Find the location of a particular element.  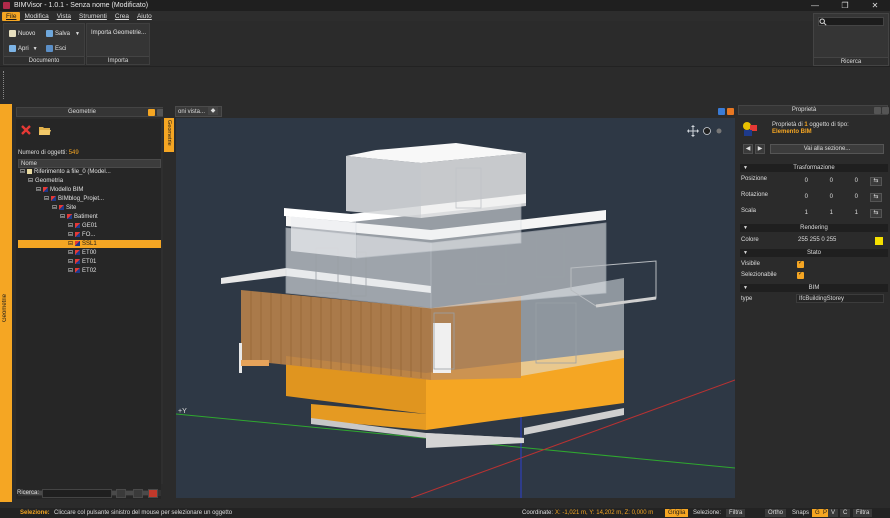

menu-aiuto: Aiuto is located at coordinates (144, 16).